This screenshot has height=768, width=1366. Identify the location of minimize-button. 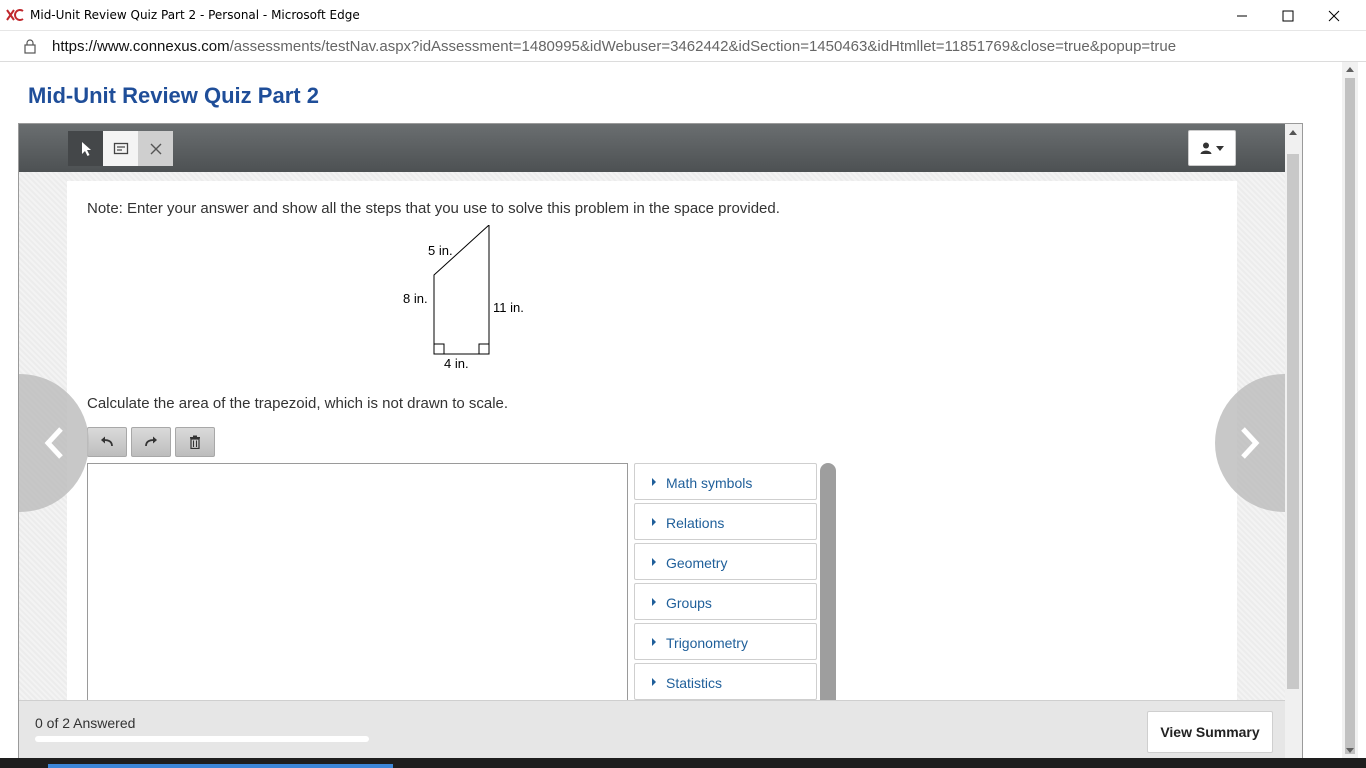
(1242, 15).